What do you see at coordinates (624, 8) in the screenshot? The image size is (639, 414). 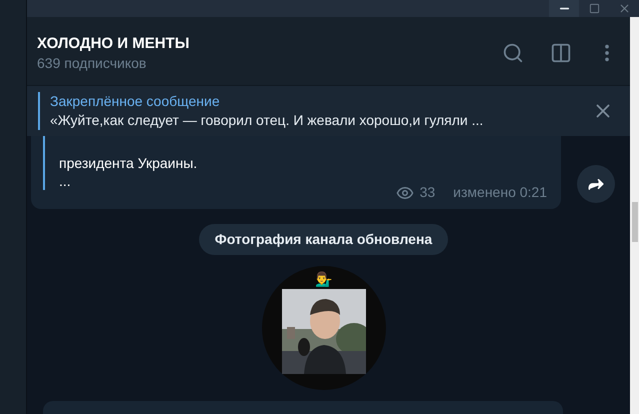 I see `close-icon` at bounding box center [624, 8].